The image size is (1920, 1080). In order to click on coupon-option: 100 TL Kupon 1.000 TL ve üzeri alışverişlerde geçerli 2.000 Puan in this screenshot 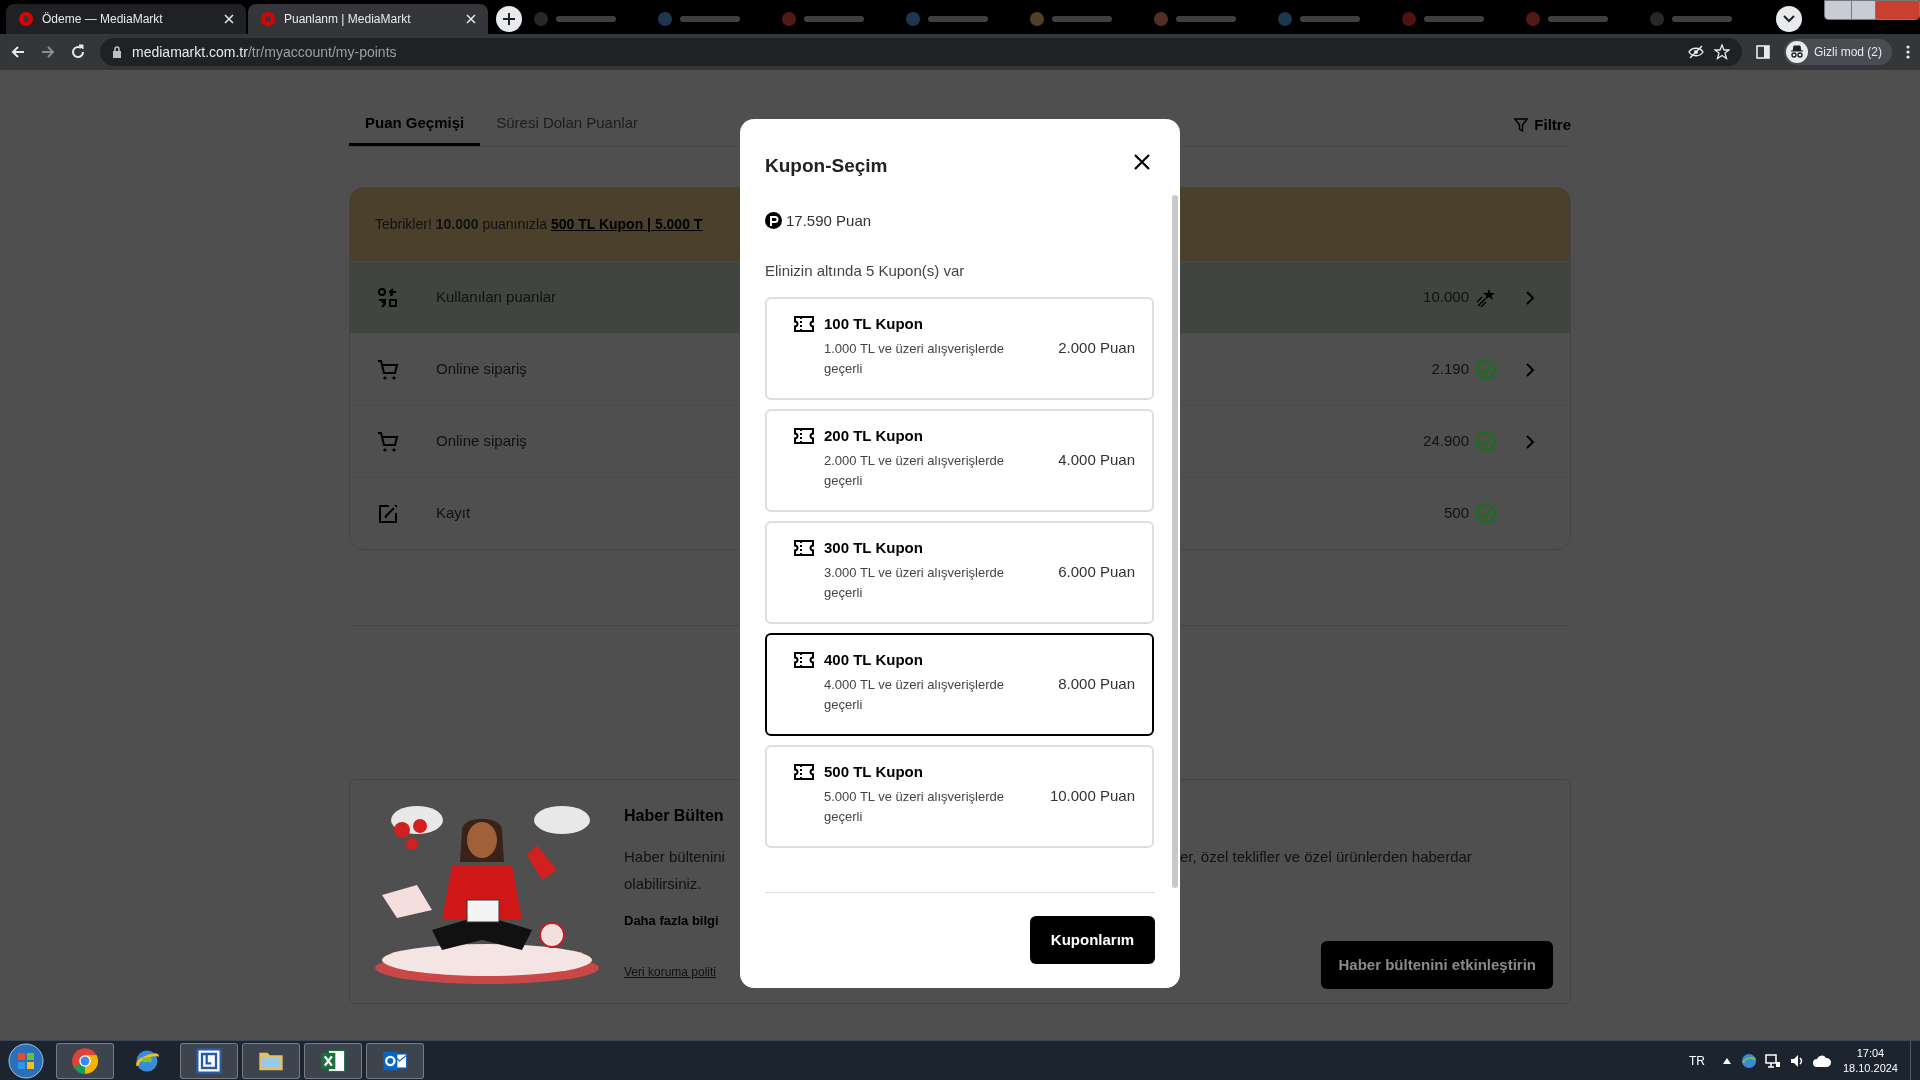, I will do `click(959, 348)`.